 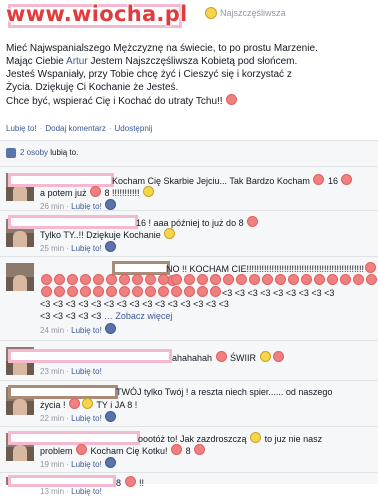 I want to click on like-button: Lubię to!, so click(x=21, y=128).